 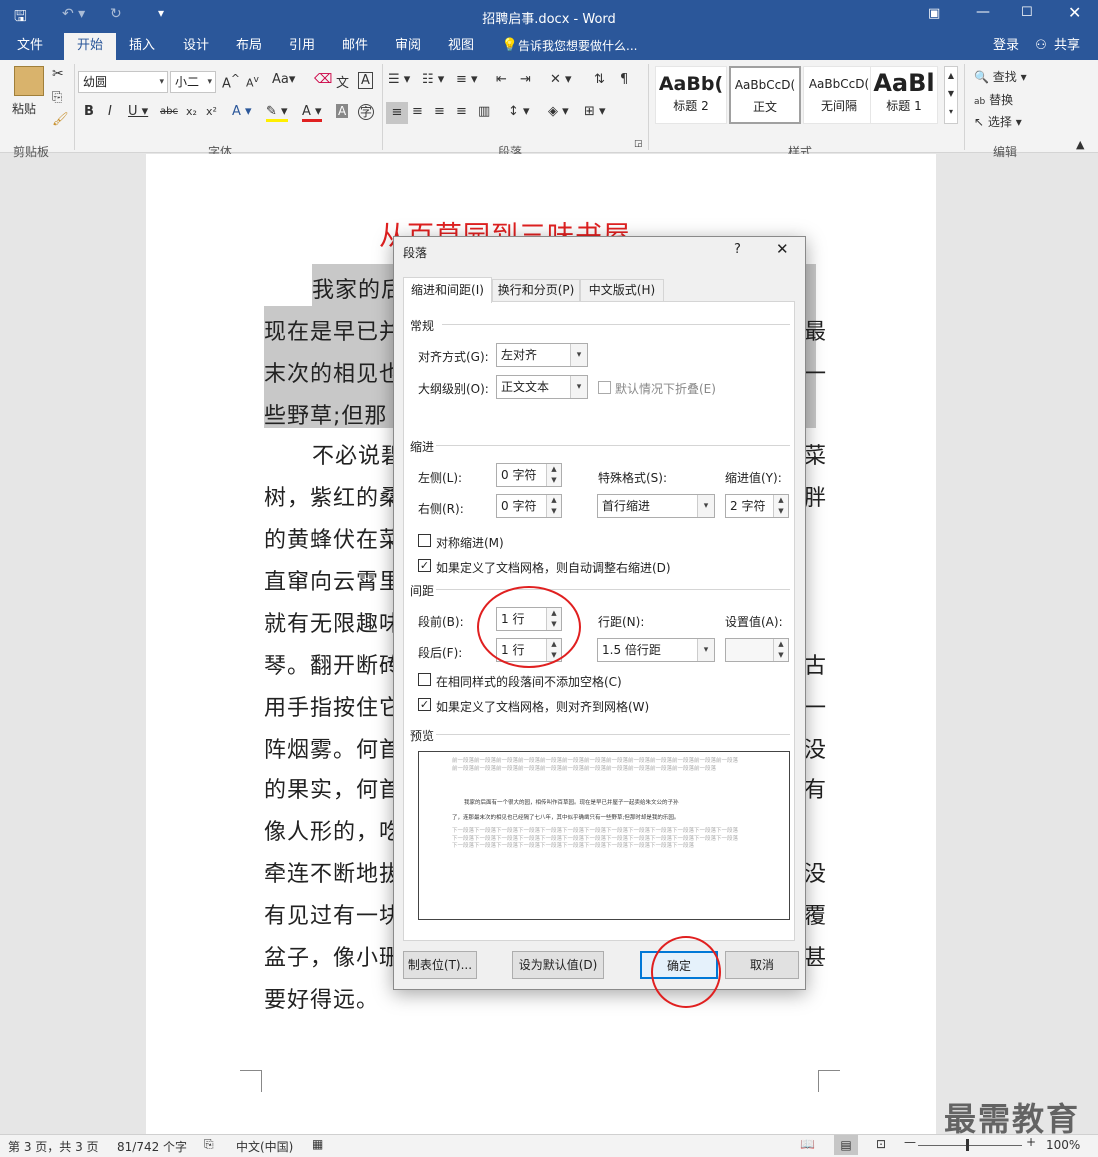 I want to click on change-case-icon: Aa▾, so click(x=283, y=79).